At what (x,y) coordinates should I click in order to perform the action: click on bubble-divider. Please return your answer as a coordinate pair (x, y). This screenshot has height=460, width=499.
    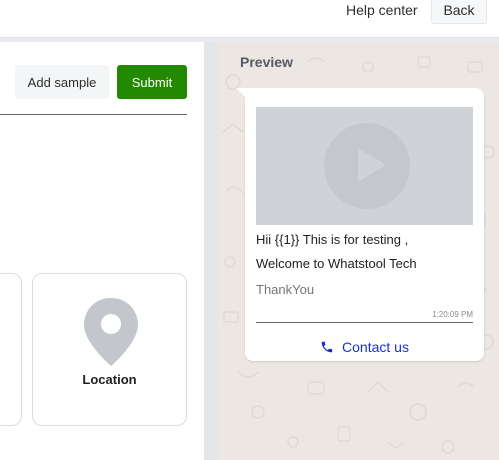
    Looking at the image, I should click on (364, 322).